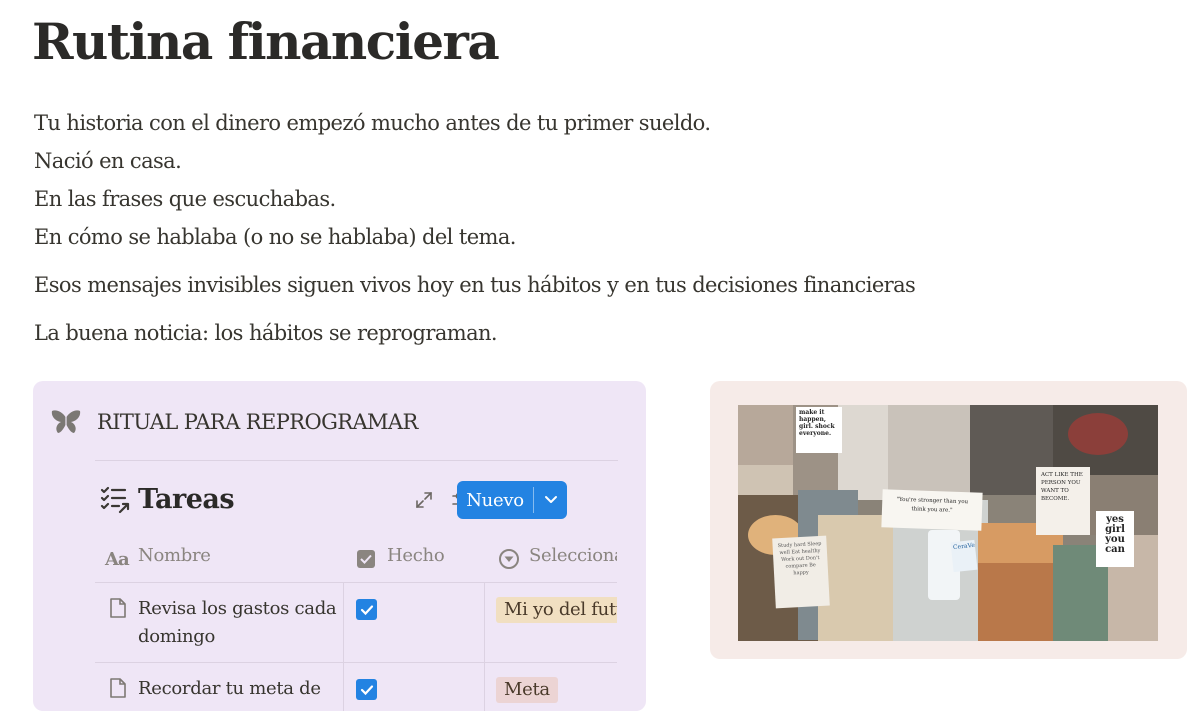 The width and height of the screenshot is (1200, 711). I want to click on name-cell: Recordar tu meta de, so click(219, 687).